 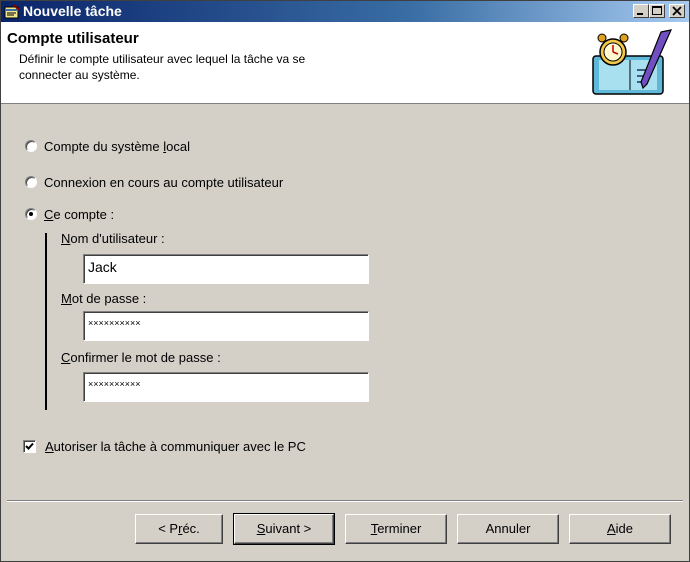 I want to click on confirm-password-input: ××××××××××, so click(x=226, y=387).